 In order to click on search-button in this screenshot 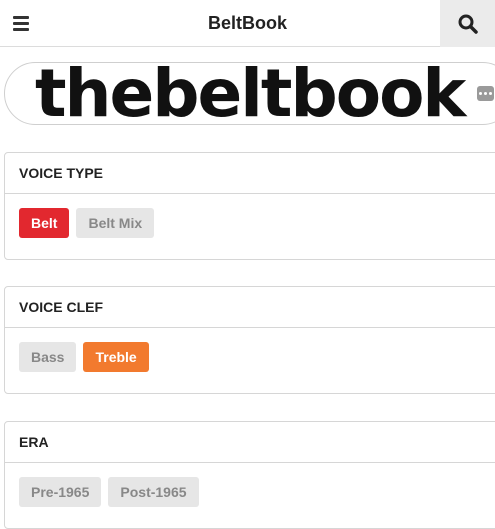, I will do `click(467, 23)`.